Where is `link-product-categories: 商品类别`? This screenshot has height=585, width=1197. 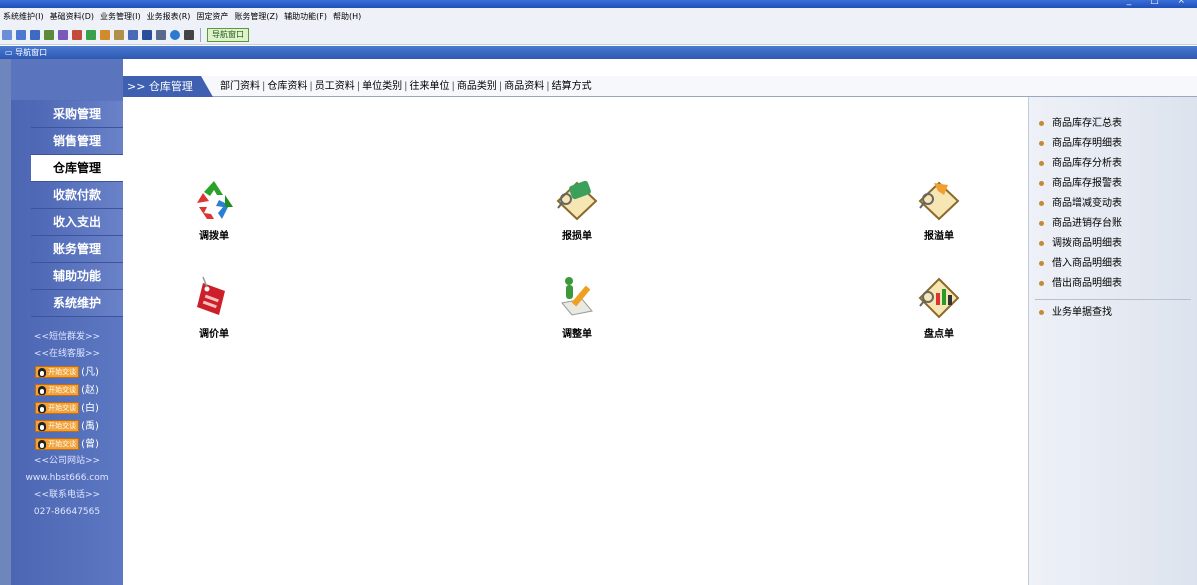
link-product-categories: 商品类别 is located at coordinates (477, 86).